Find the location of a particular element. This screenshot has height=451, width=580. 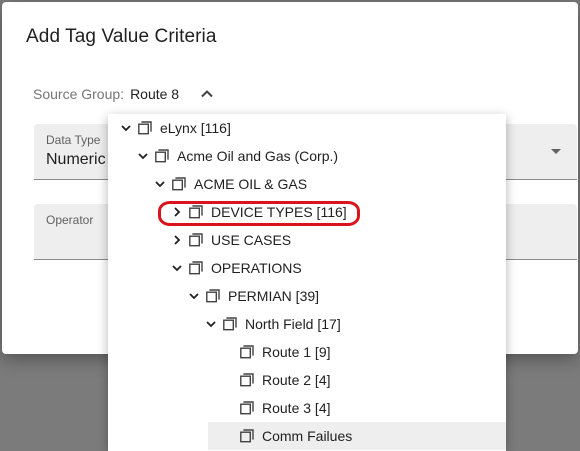

source-group-row: Source Group: Route 8 is located at coordinates (124, 94).